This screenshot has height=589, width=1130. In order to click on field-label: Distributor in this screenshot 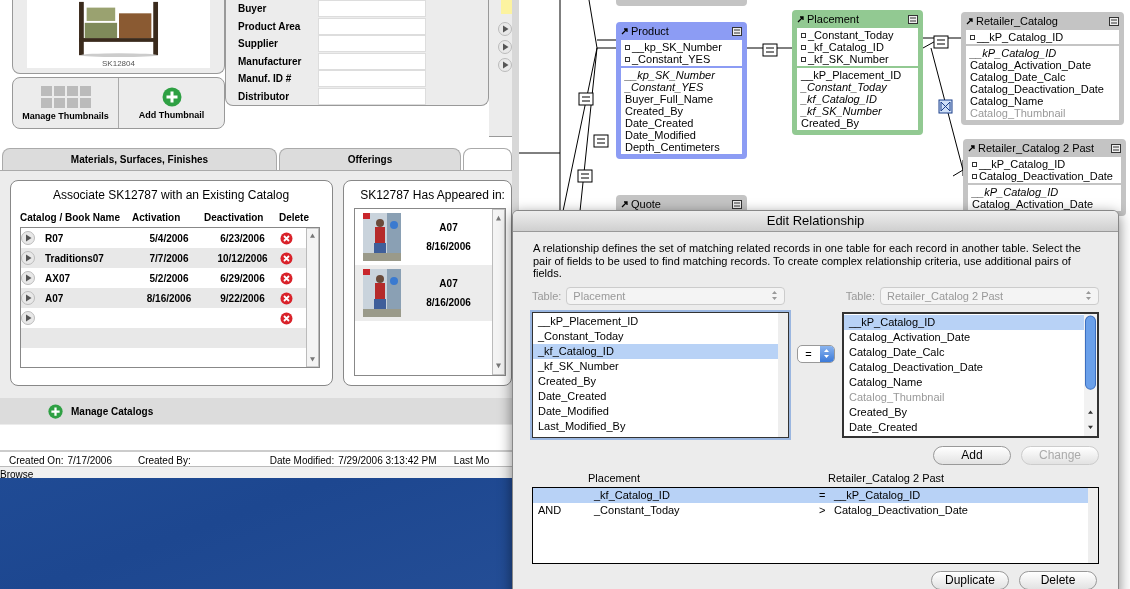, I will do `click(264, 96)`.